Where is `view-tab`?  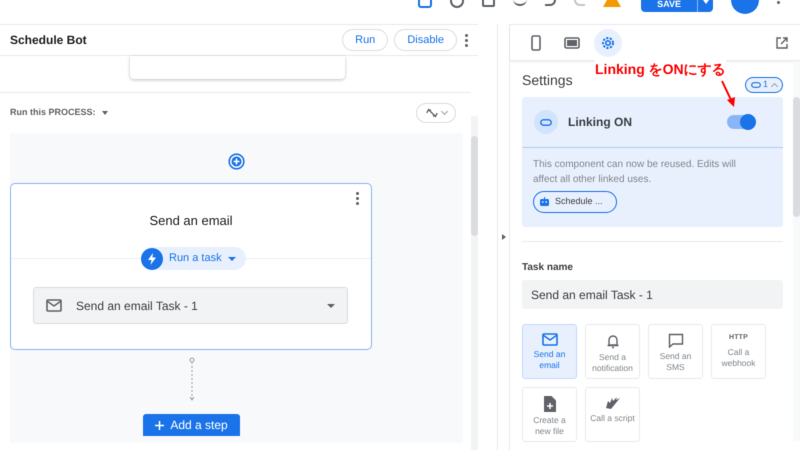
view-tab is located at coordinates (608, 42).